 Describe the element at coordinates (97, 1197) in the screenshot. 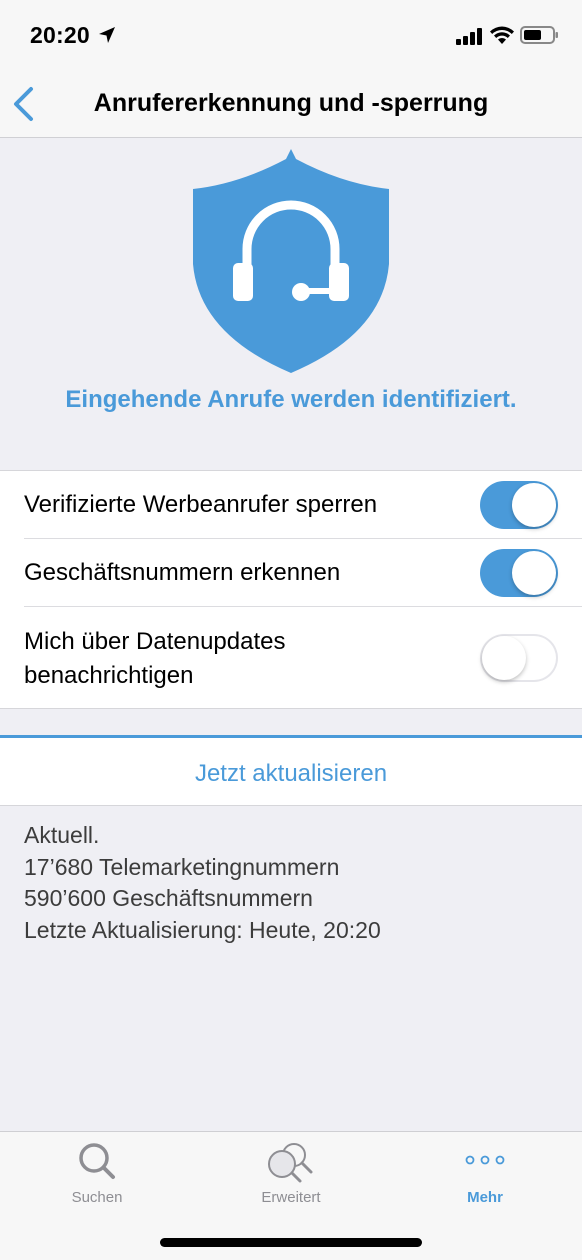

I see `tab-label: Suchen` at that location.